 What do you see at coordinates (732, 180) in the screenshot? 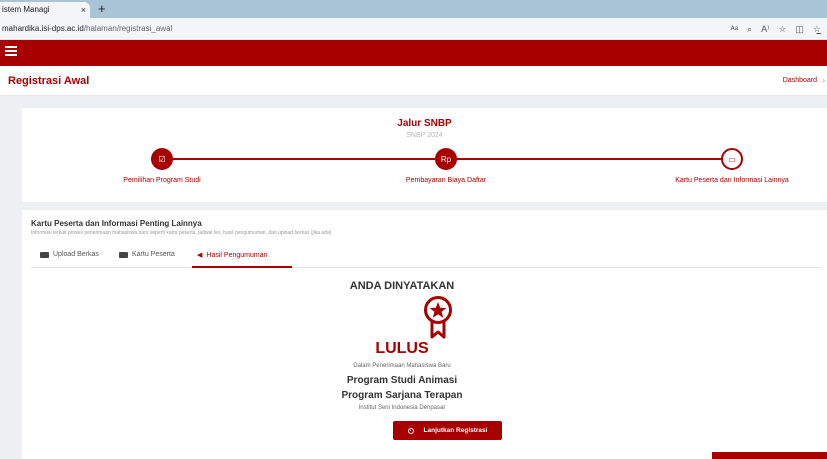
I see `step-label-kartu-peserta: Kartu Peserta dan Informasi Lainnya` at bounding box center [732, 180].